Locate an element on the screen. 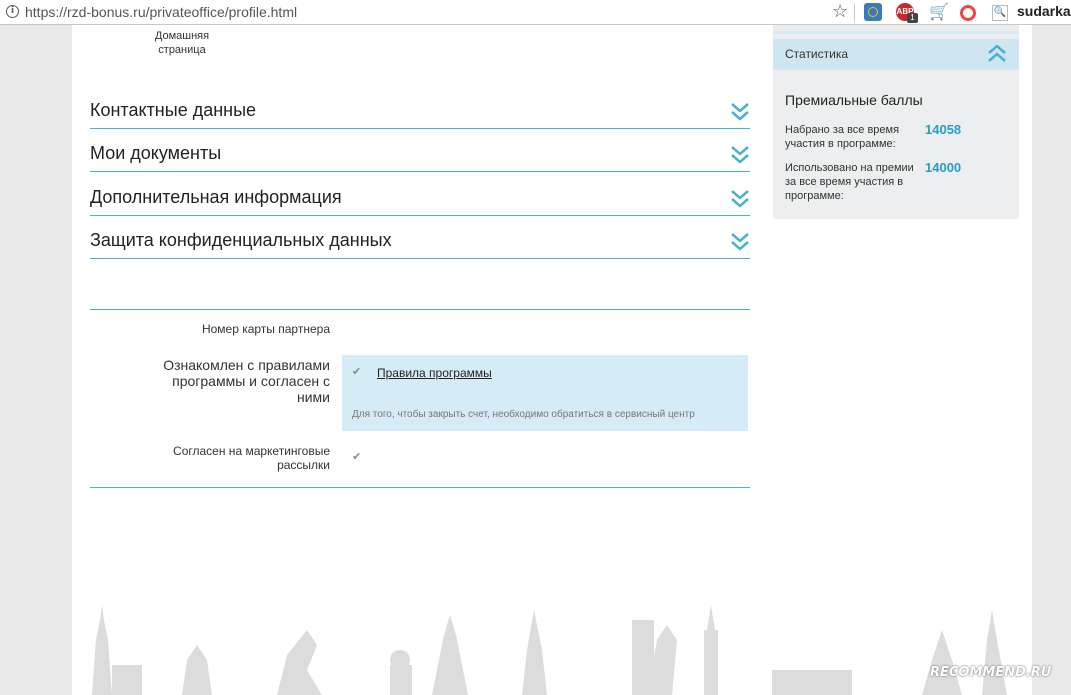 The image size is (1071, 695). cart-icon: 🛒 is located at coordinates (939, 12).